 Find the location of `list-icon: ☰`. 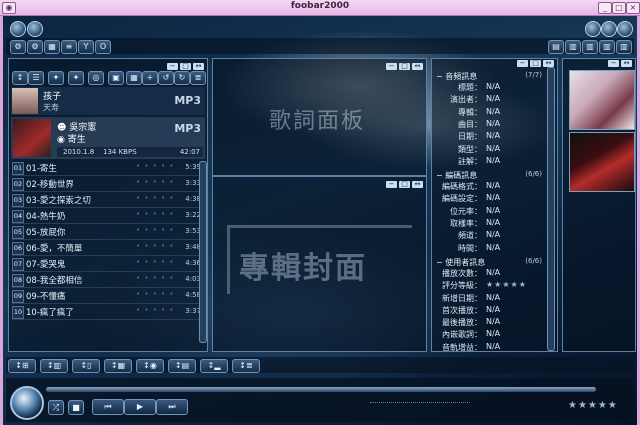

list-icon: ☰ is located at coordinates (36, 78).